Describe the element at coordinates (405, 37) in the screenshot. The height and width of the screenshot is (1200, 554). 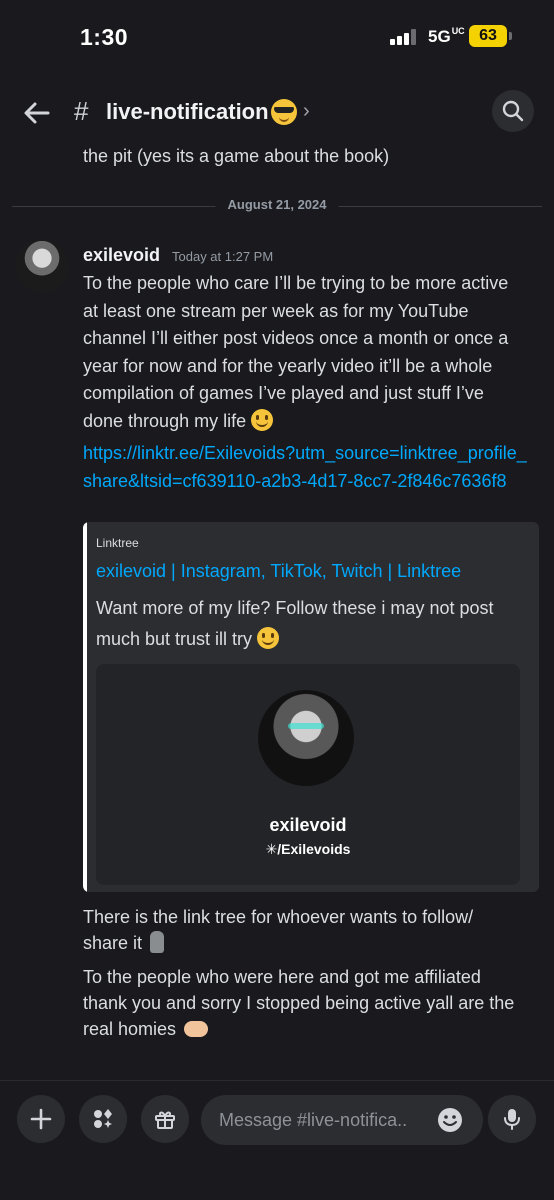
I see `cellular-signal-icon` at that location.